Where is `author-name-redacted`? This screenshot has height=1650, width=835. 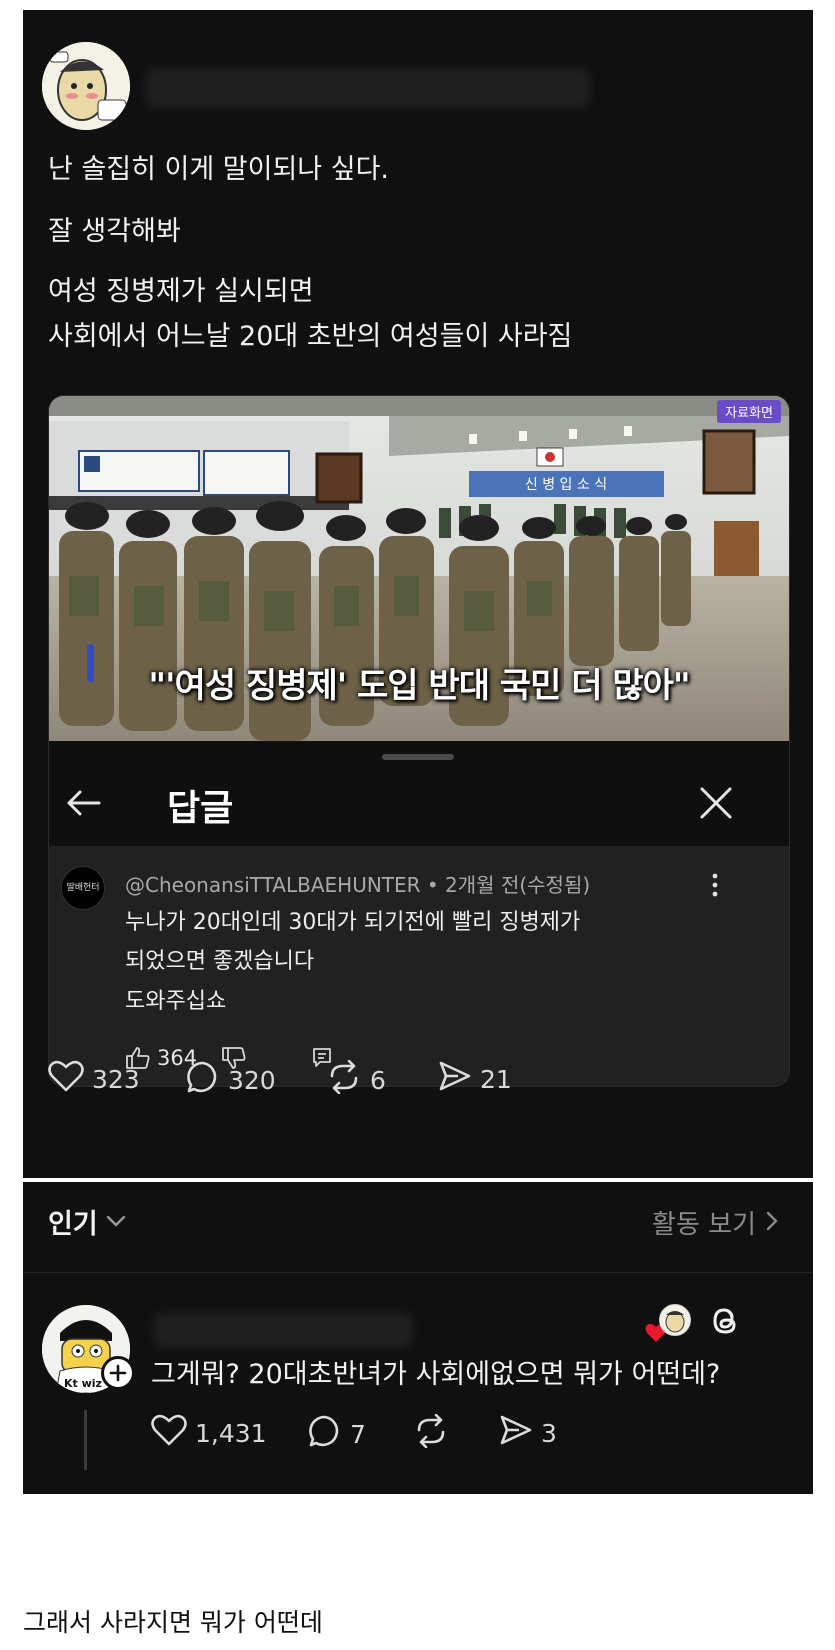
author-name-redacted is located at coordinates (367, 88).